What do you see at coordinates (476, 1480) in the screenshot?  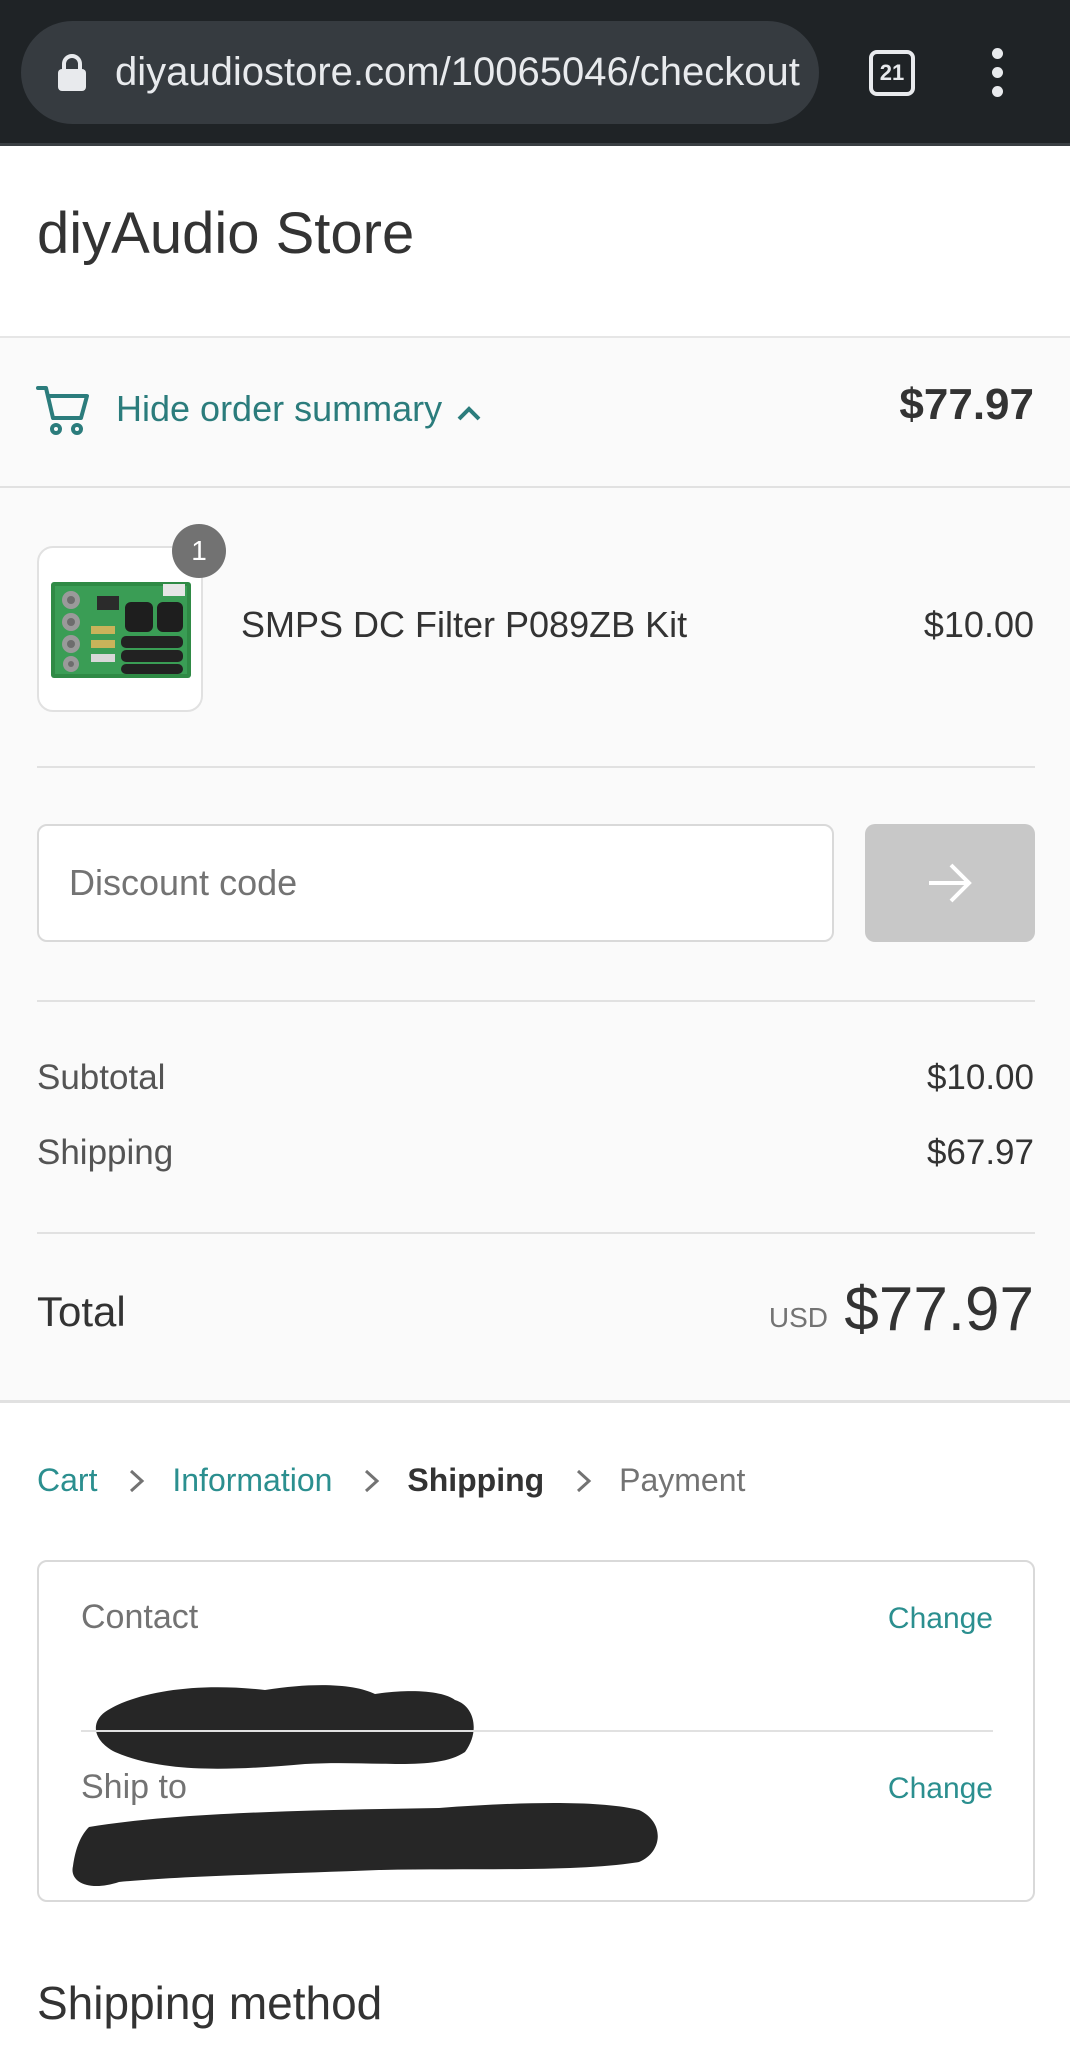 I see `breadcrumb-shipping: Shipping` at bounding box center [476, 1480].